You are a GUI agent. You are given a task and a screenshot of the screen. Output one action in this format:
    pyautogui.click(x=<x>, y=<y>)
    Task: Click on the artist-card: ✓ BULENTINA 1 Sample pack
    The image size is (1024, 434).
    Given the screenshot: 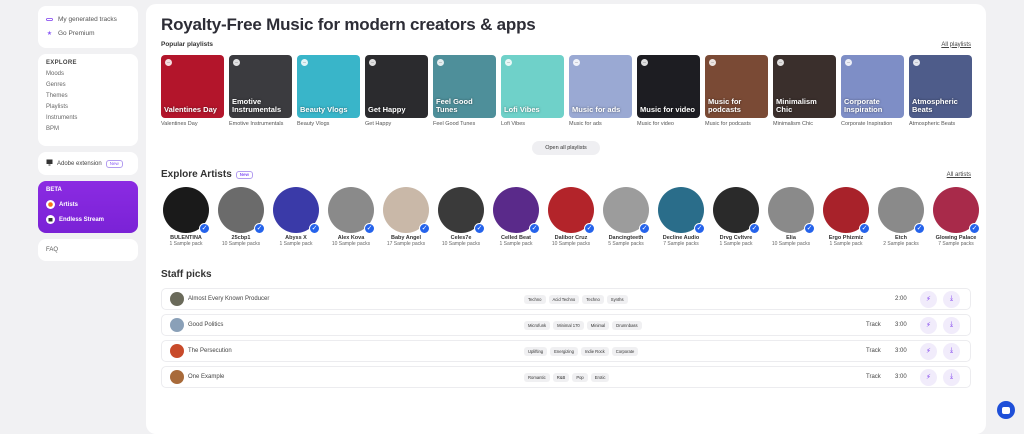 What is the action you would take?
    pyautogui.click(x=186, y=217)
    